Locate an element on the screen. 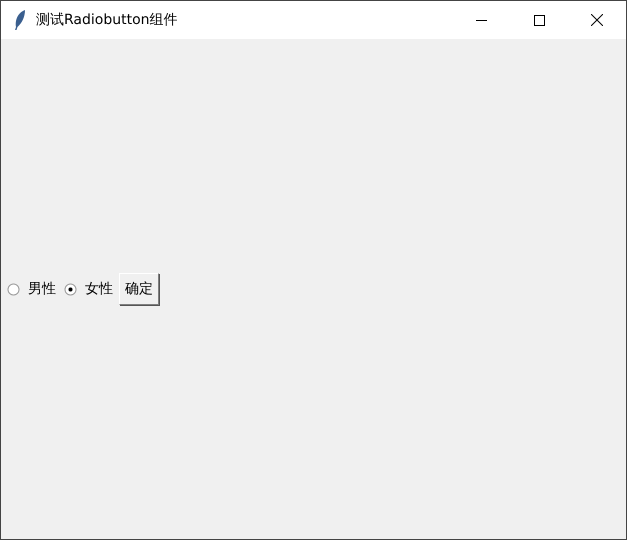 This screenshot has width=627, height=540. feather-icon is located at coordinates (20, 20).